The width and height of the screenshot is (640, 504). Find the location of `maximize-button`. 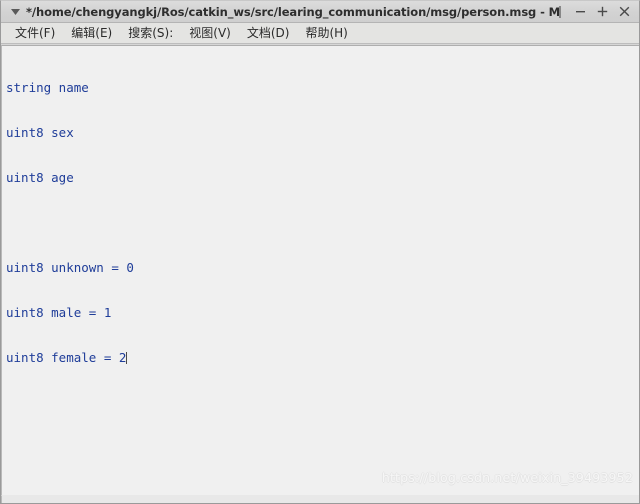

maximize-button is located at coordinates (602, 12).